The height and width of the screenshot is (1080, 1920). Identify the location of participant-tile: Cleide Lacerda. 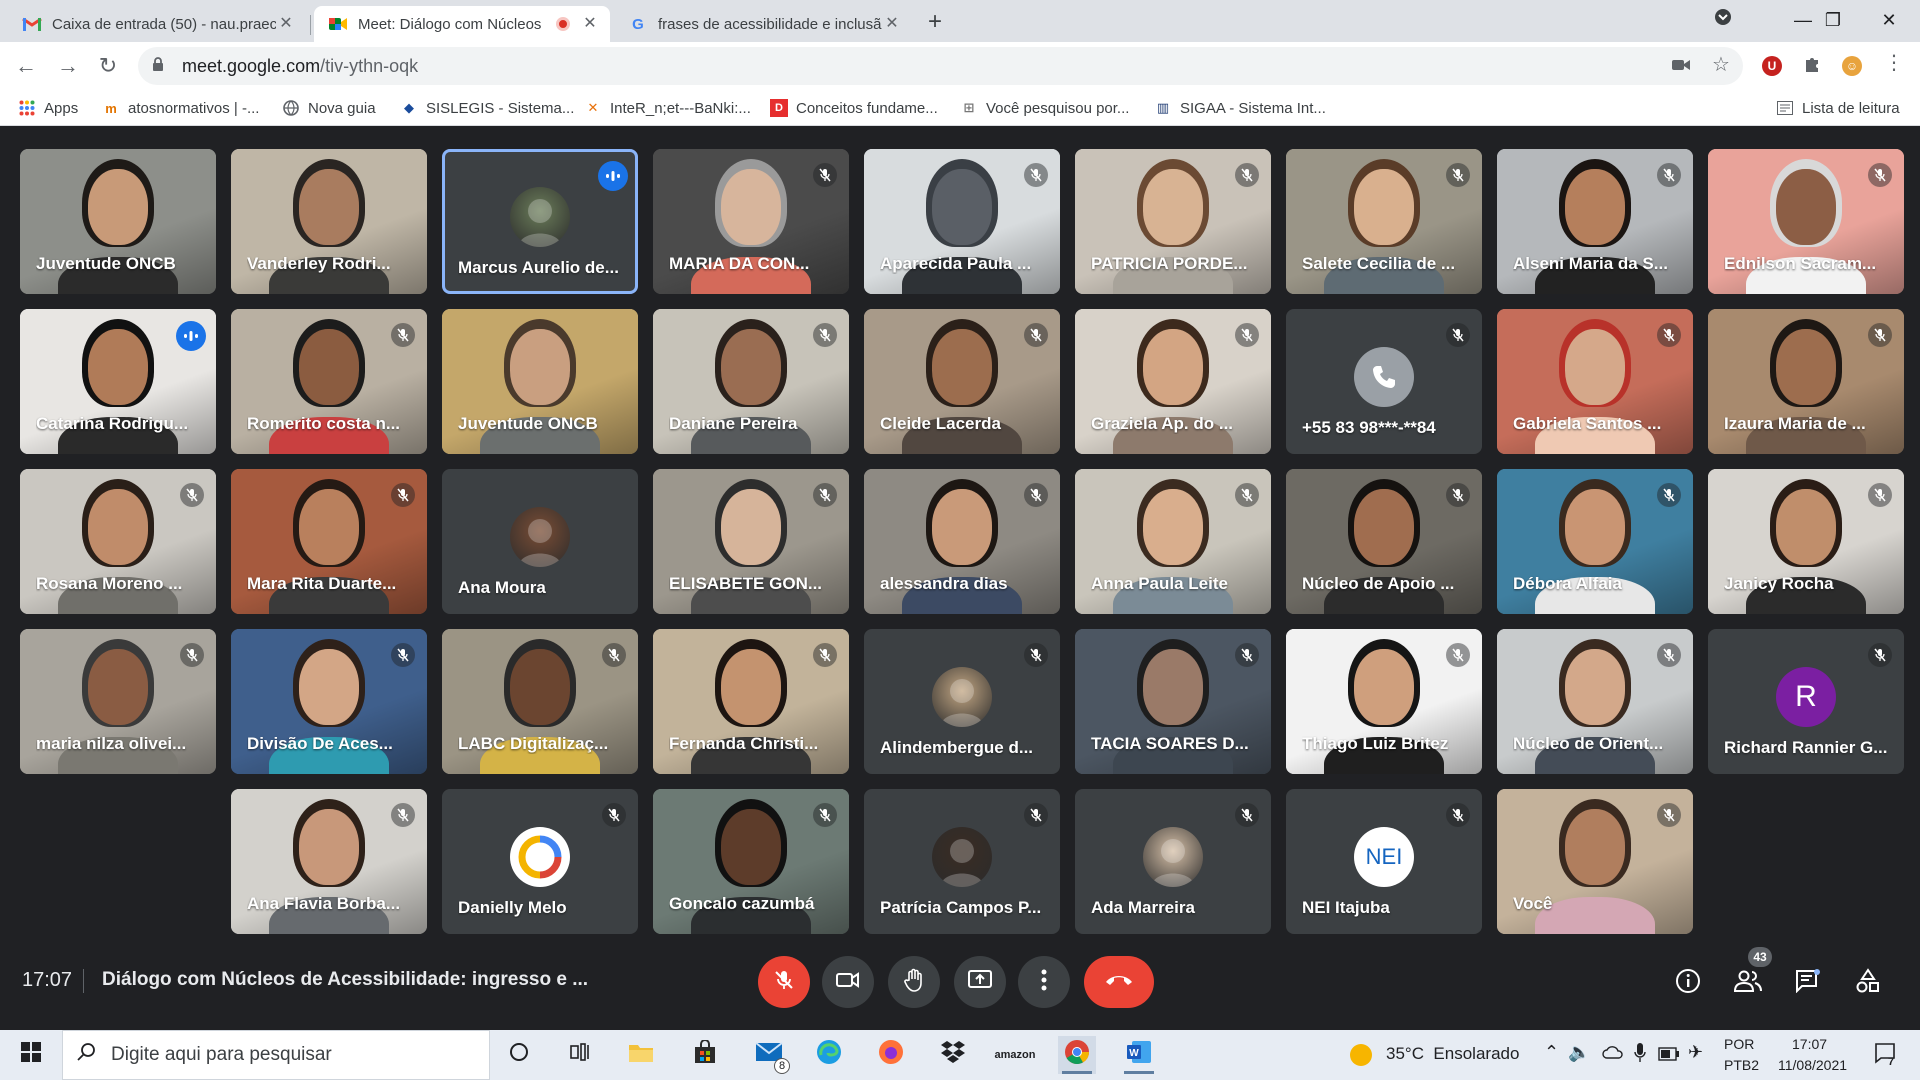
(962, 381).